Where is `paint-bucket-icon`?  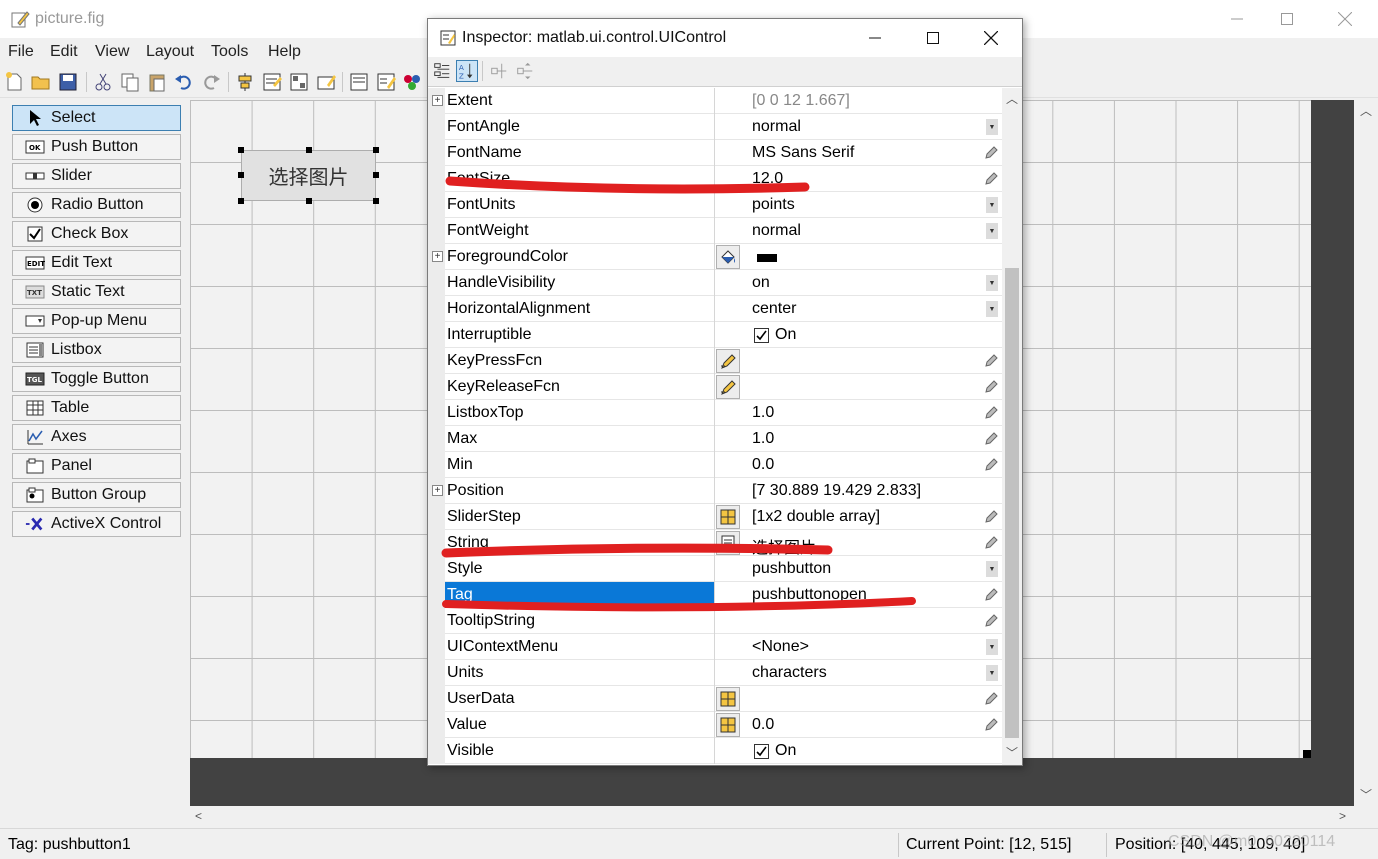 paint-bucket-icon is located at coordinates (728, 257).